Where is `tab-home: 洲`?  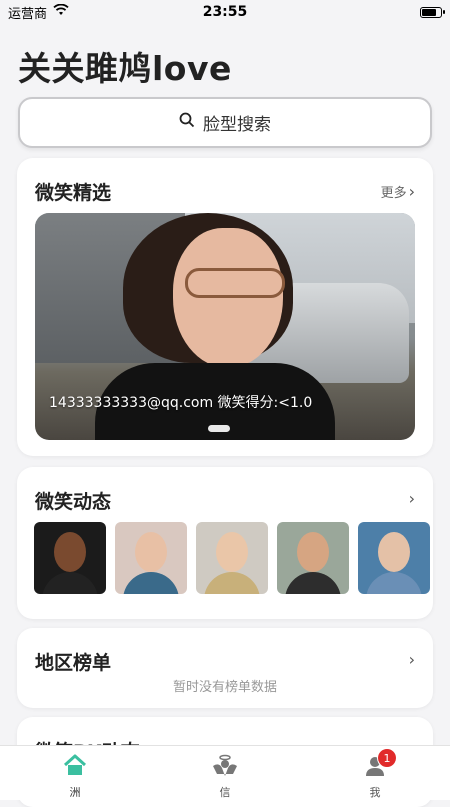 tab-home: 洲 is located at coordinates (75, 773).